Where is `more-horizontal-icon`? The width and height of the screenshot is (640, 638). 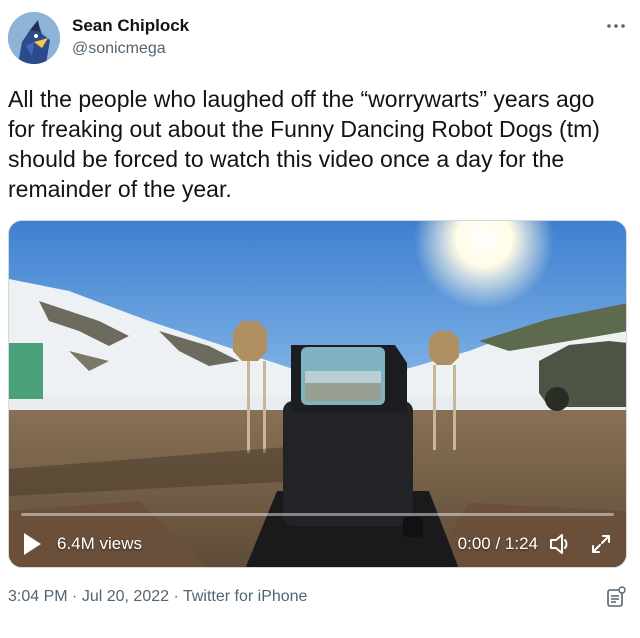
more-horizontal-icon is located at coordinates (616, 26).